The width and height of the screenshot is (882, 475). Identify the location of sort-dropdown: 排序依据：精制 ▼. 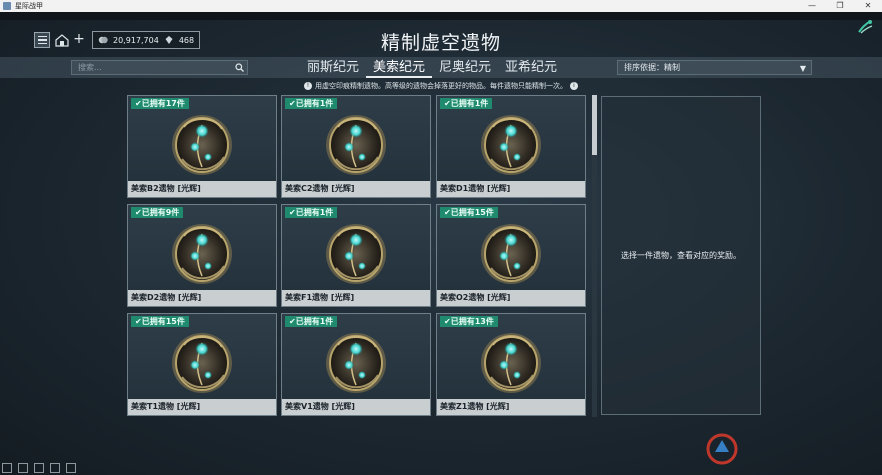
(714, 67).